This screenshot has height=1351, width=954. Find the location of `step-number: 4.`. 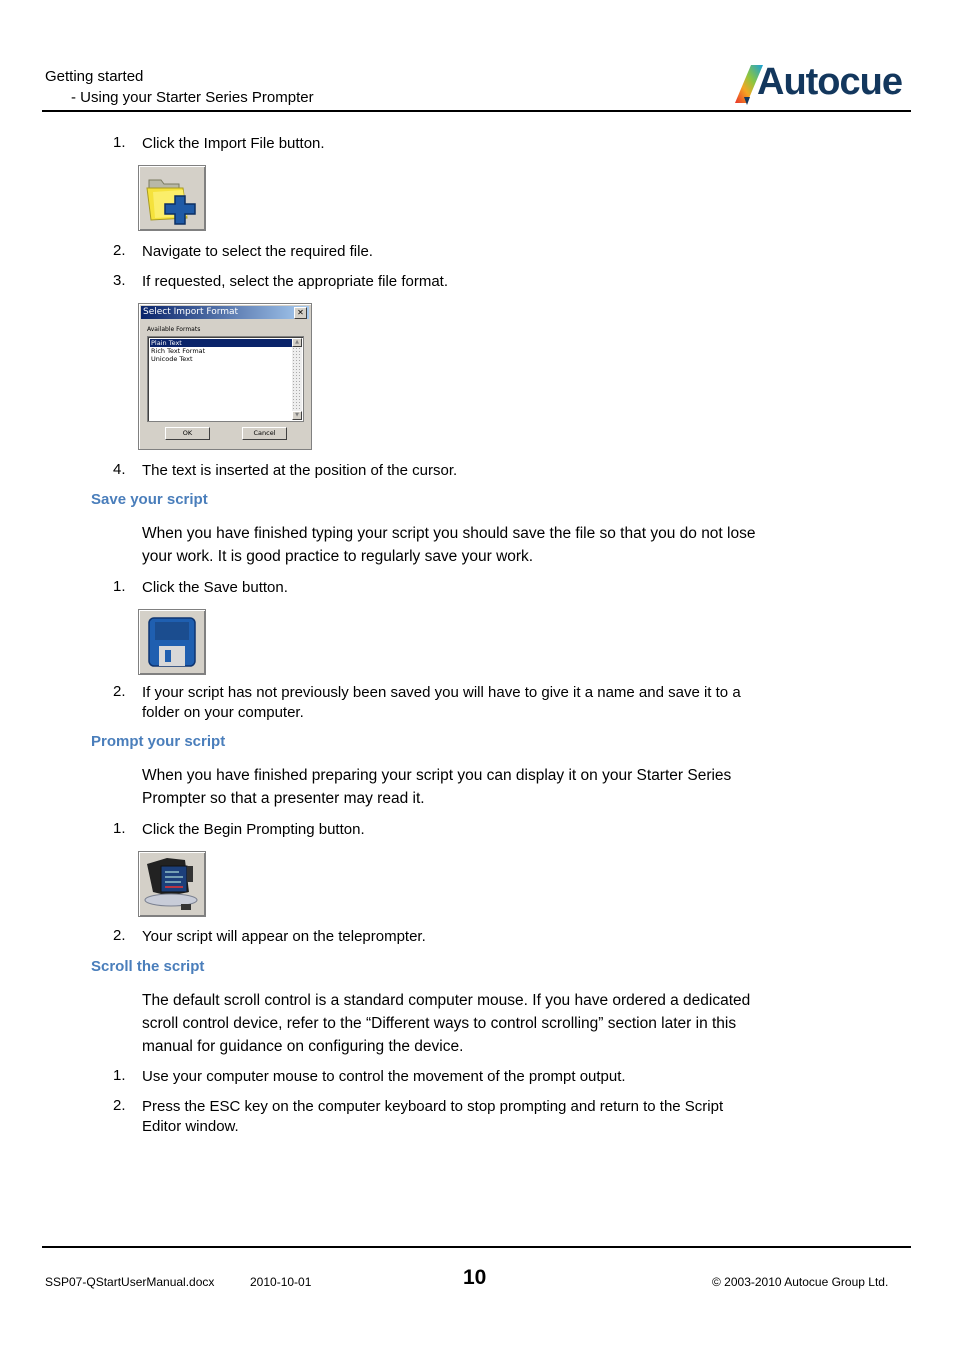

step-number: 4. is located at coordinates (119, 469).